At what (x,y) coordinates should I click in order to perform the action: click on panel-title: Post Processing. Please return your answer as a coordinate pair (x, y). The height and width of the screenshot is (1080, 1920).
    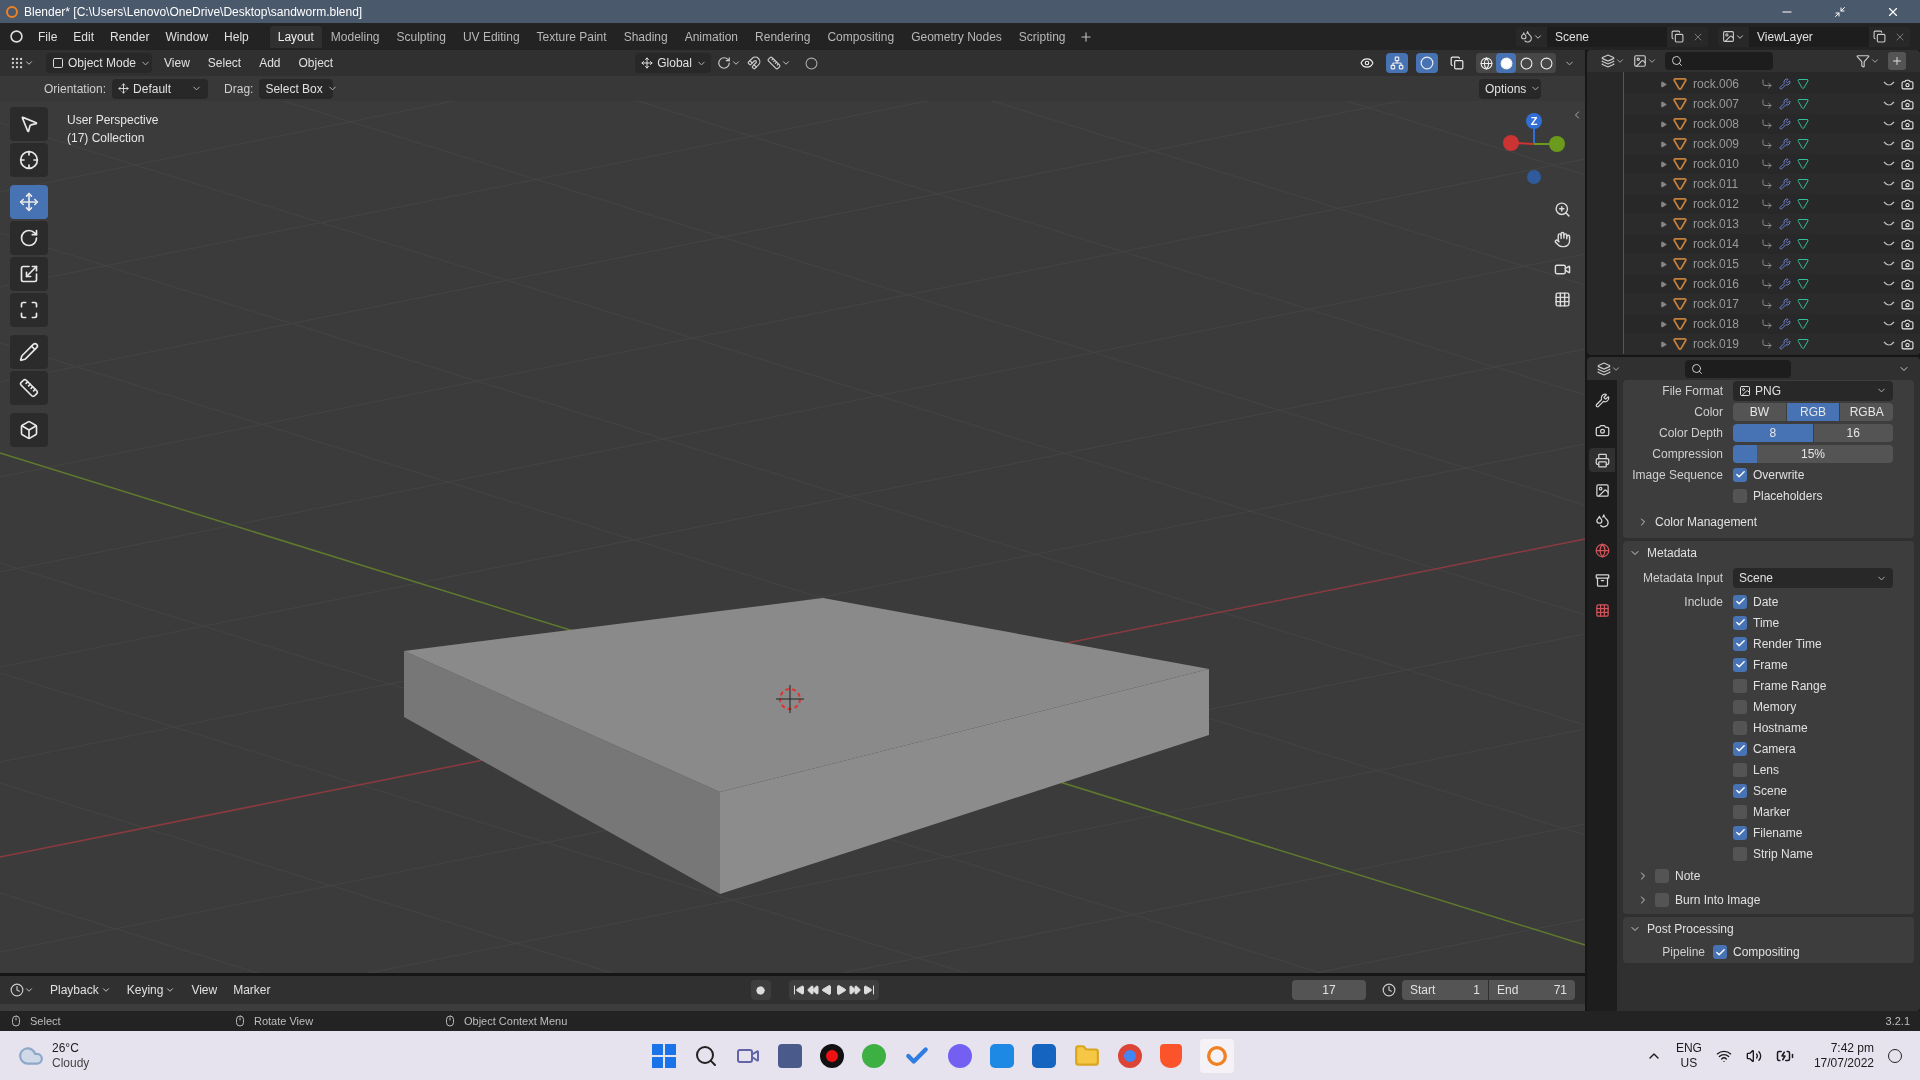
    Looking at the image, I should click on (1690, 929).